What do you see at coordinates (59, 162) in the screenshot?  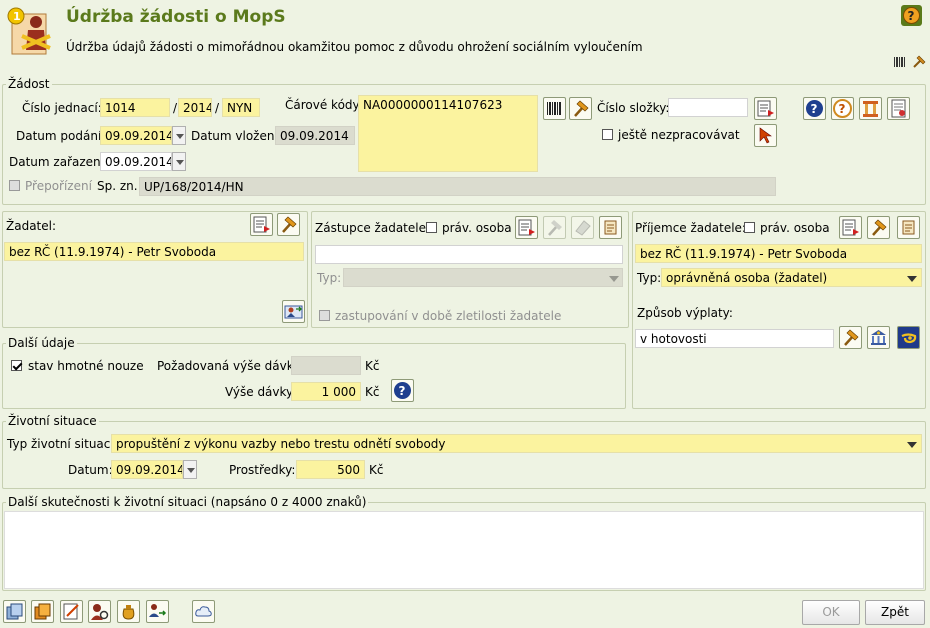 I see `datum-zarazeni-label: Datum zařazení:` at bounding box center [59, 162].